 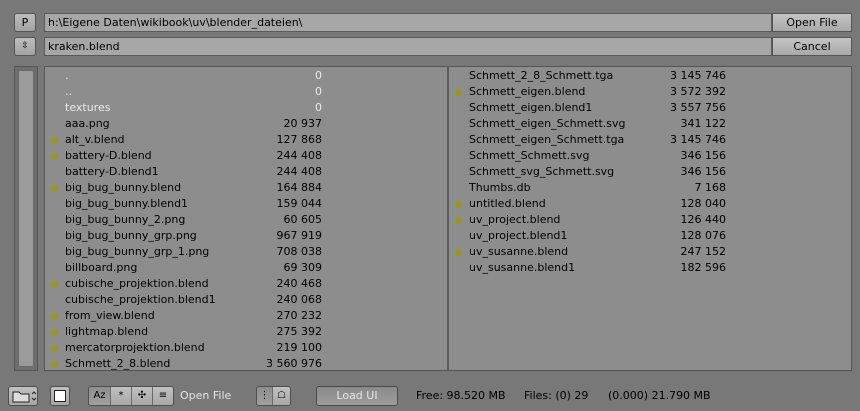 What do you see at coordinates (131, 235) in the screenshot?
I see `file-name: big_bug_bunny_grp.png` at bounding box center [131, 235].